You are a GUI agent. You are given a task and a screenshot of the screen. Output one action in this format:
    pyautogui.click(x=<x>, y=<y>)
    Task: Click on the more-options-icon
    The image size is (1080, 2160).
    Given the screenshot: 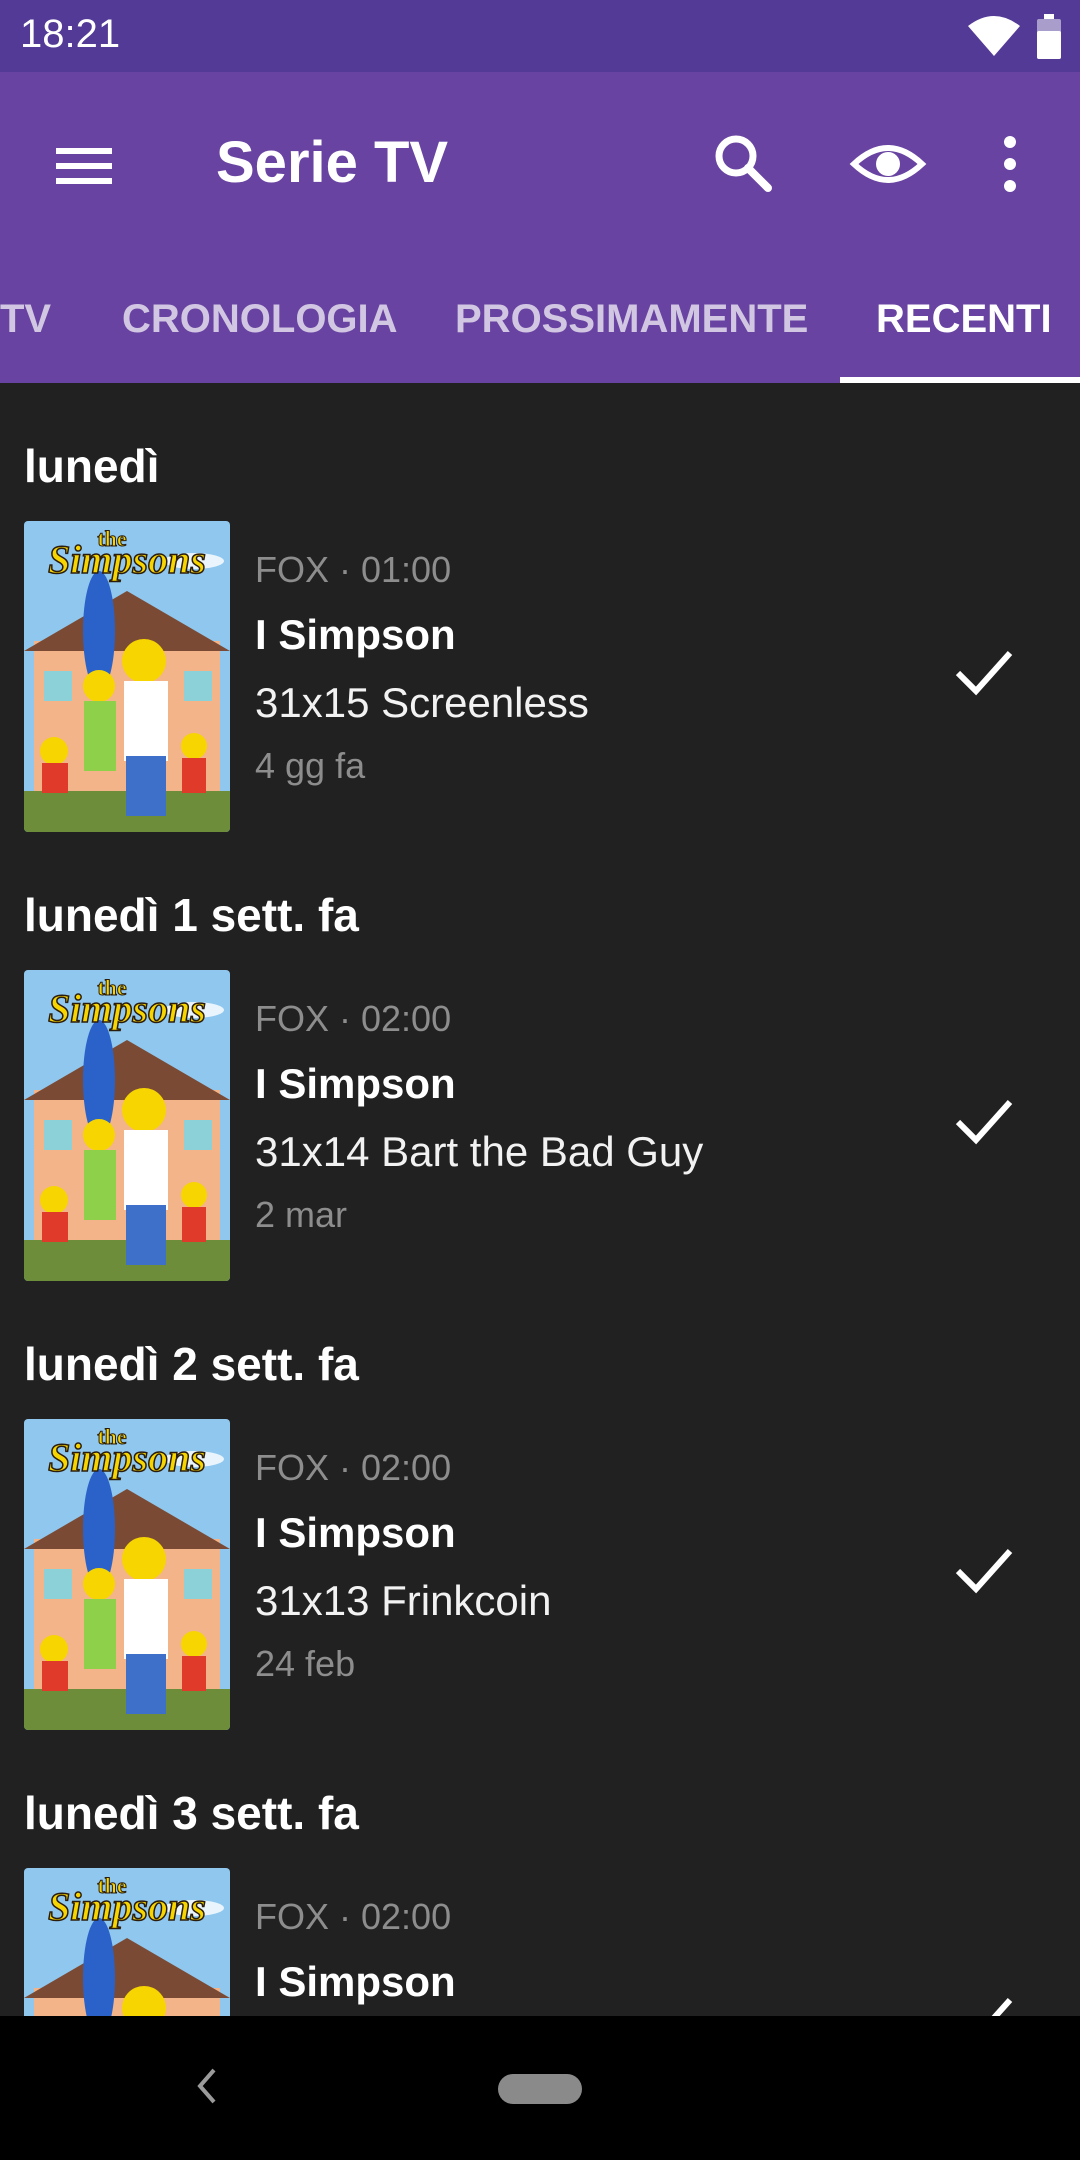 What is the action you would take?
    pyautogui.click(x=1010, y=164)
    